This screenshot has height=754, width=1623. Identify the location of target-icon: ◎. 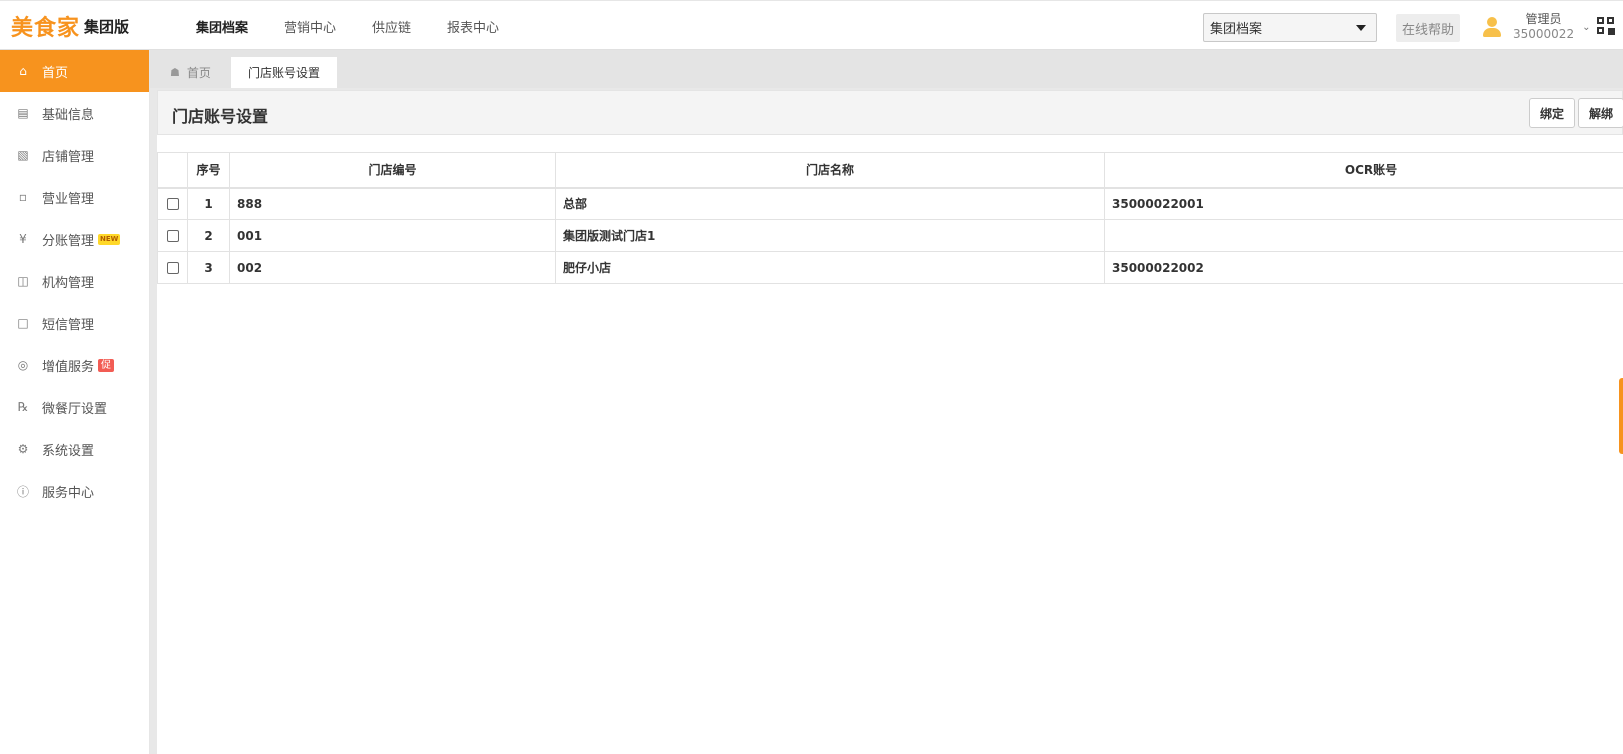
(23, 365).